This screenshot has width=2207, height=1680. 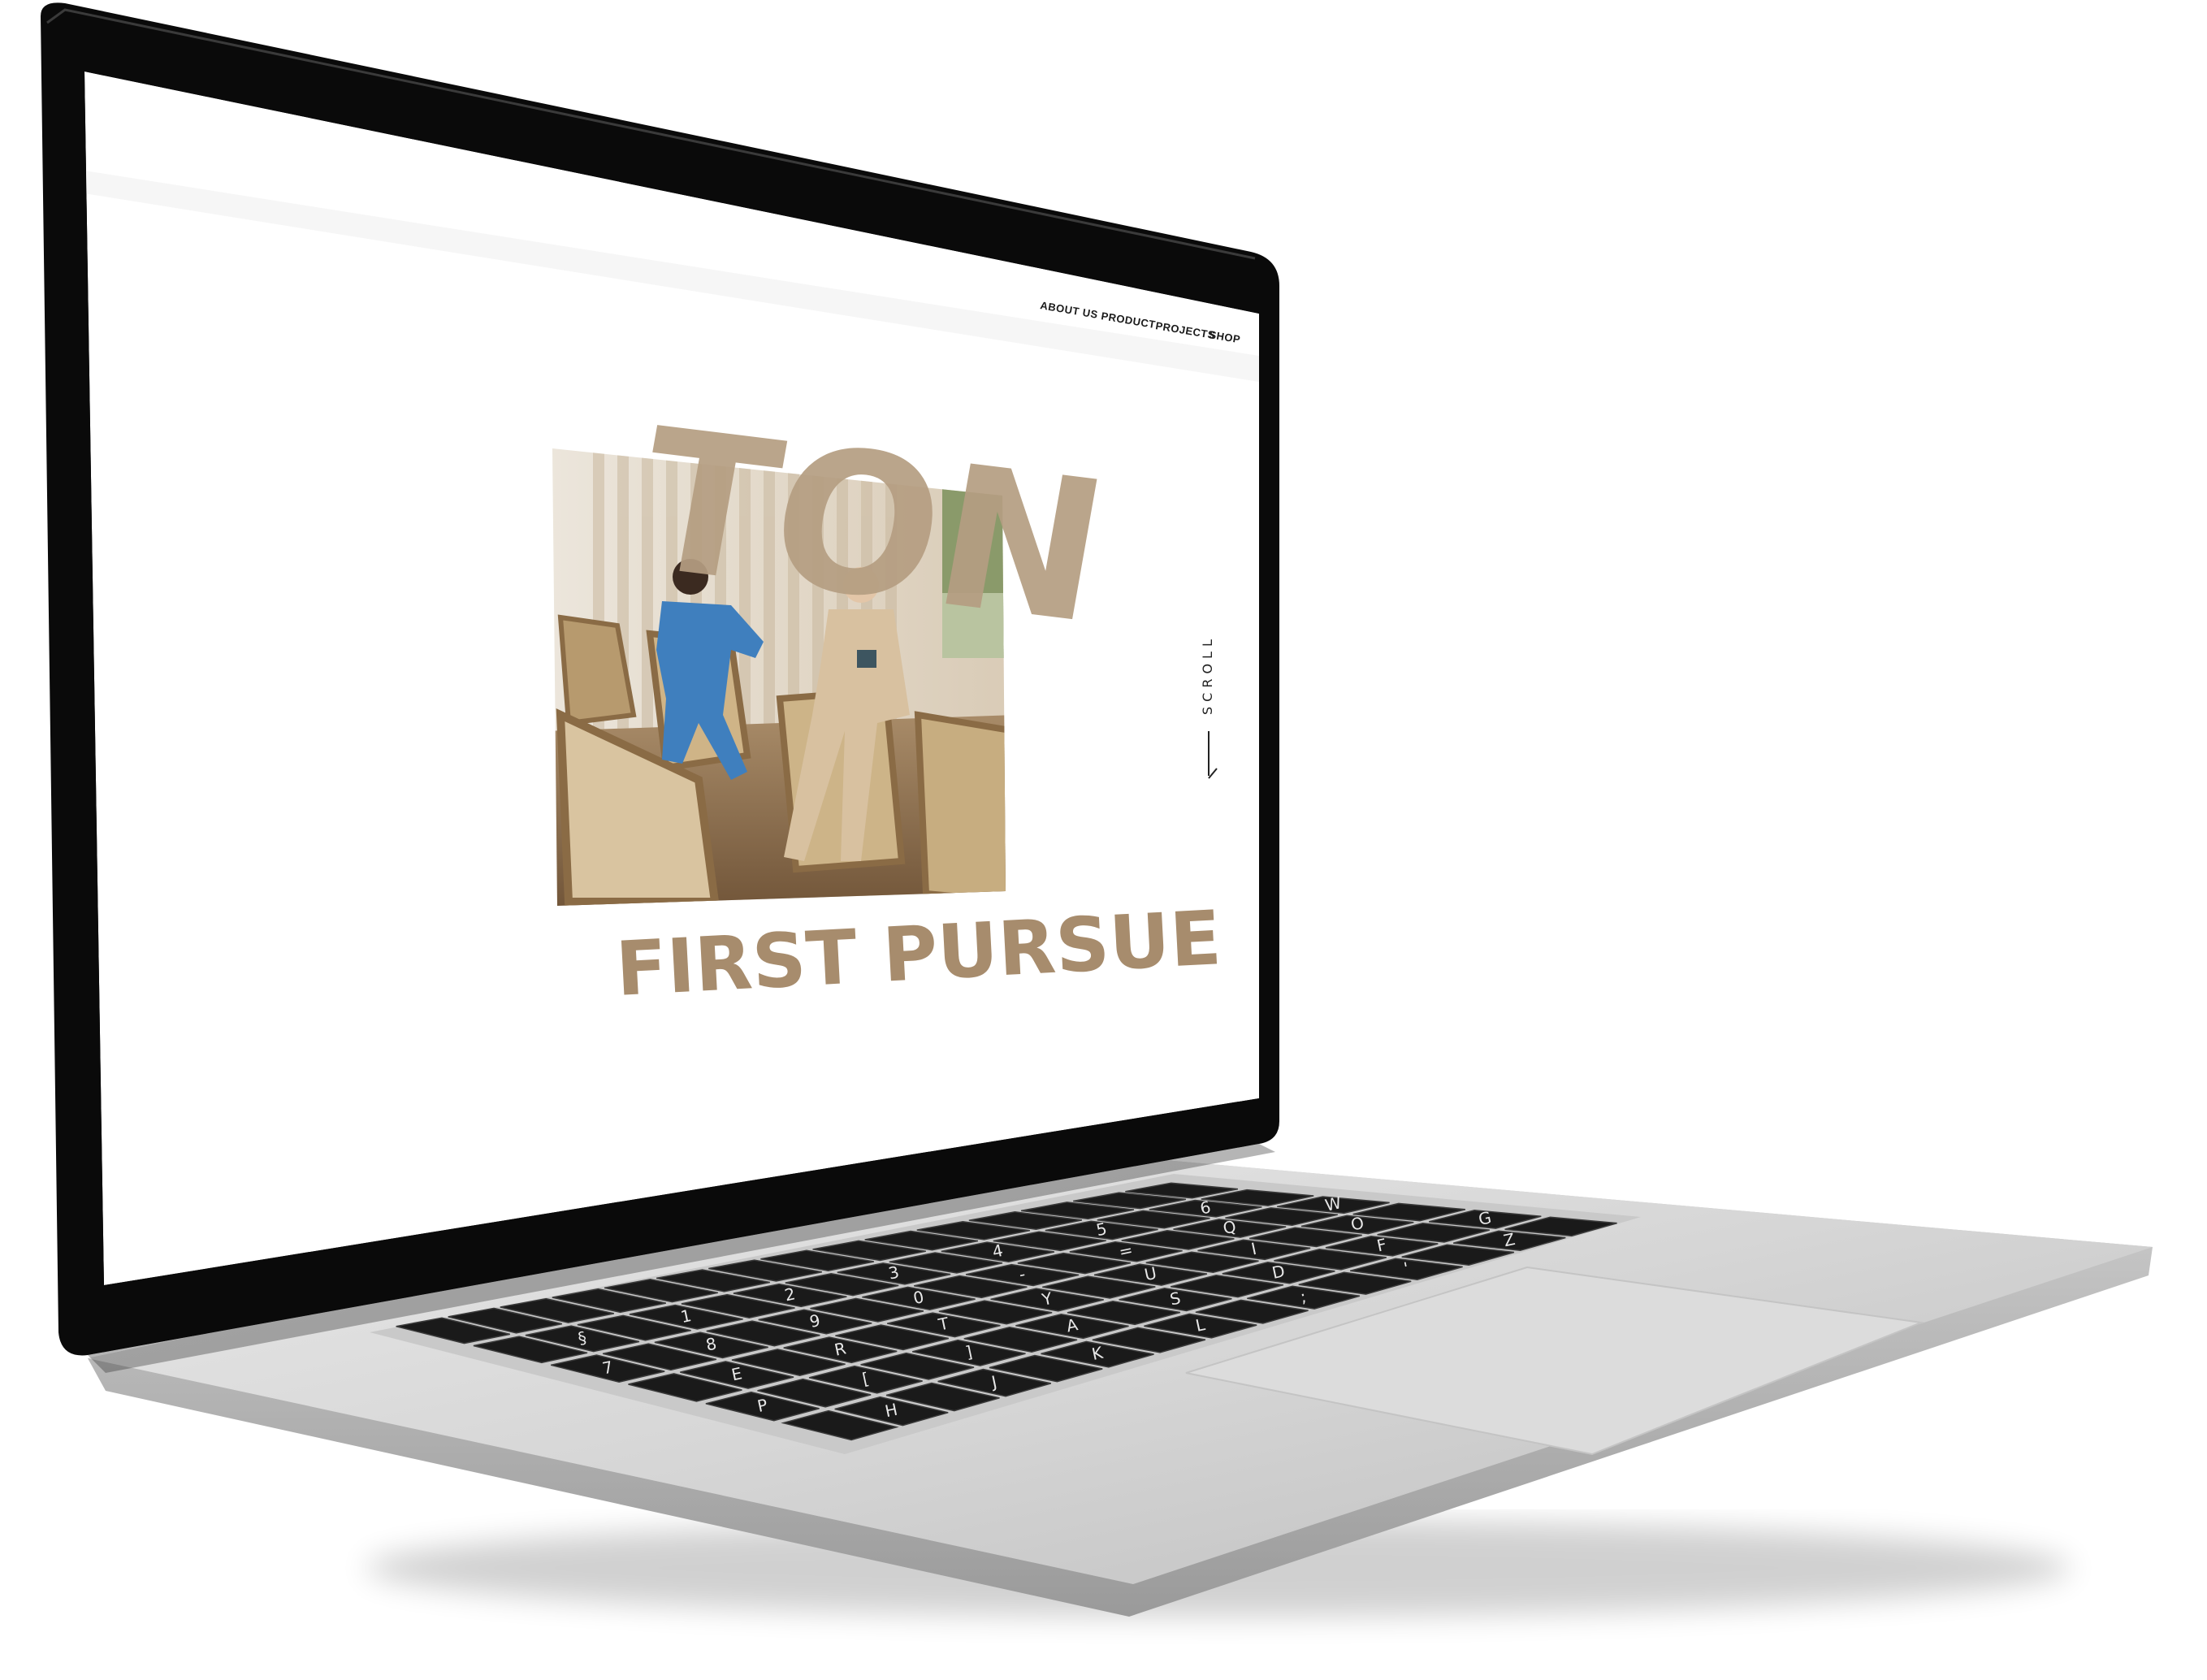 What do you see at coordinates (1207, 675) in the screenshot?
I see `scroll-label: SCROLL` at bounding box center [1207, 675].